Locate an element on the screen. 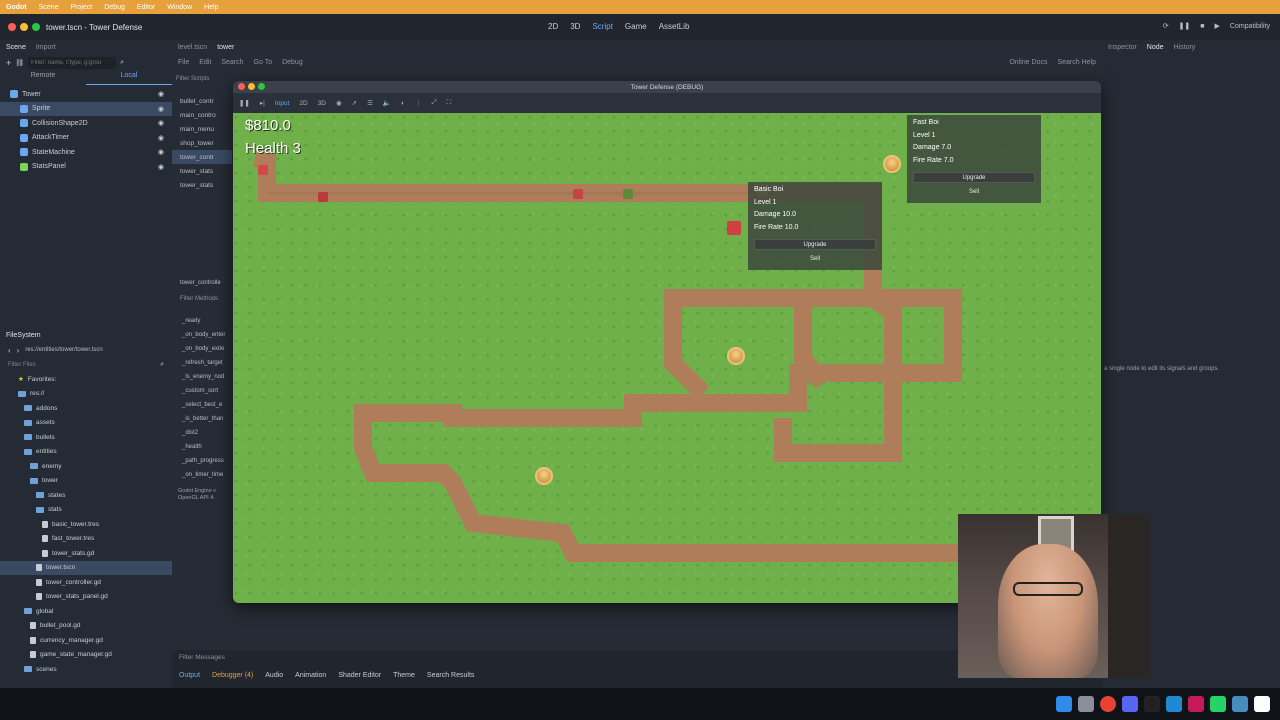 The height and width of the screenshot is (720, 1280). file-tree-item: stats is located at coordinates (86, 510).